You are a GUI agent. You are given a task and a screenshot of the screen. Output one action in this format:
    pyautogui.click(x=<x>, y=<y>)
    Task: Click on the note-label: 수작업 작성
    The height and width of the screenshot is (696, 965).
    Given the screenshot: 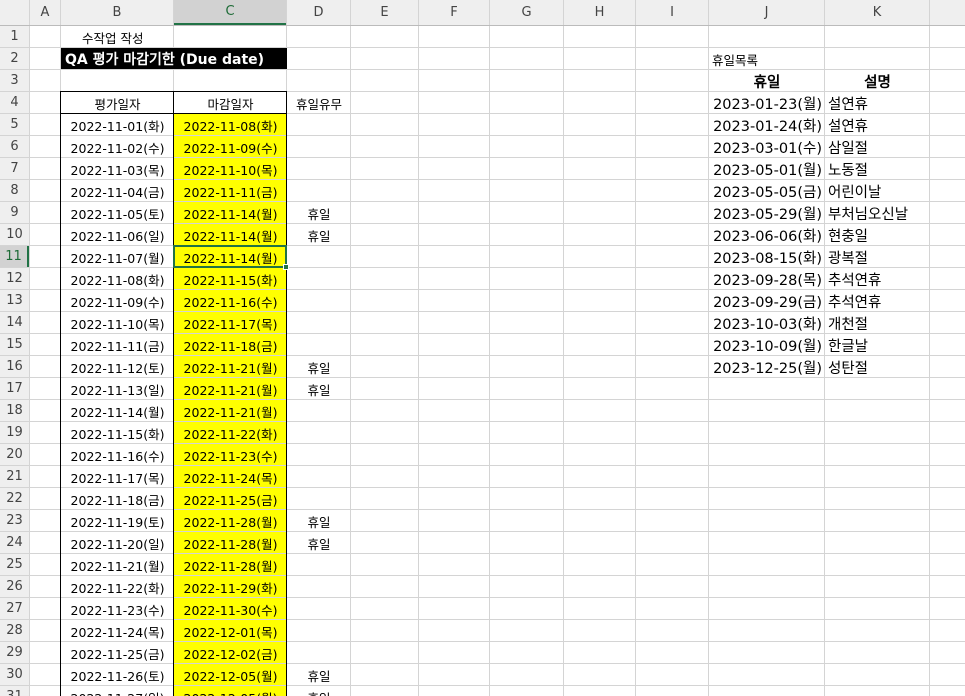 What is the action you would take?
    pyautogui.click(x=134, y=37)
    